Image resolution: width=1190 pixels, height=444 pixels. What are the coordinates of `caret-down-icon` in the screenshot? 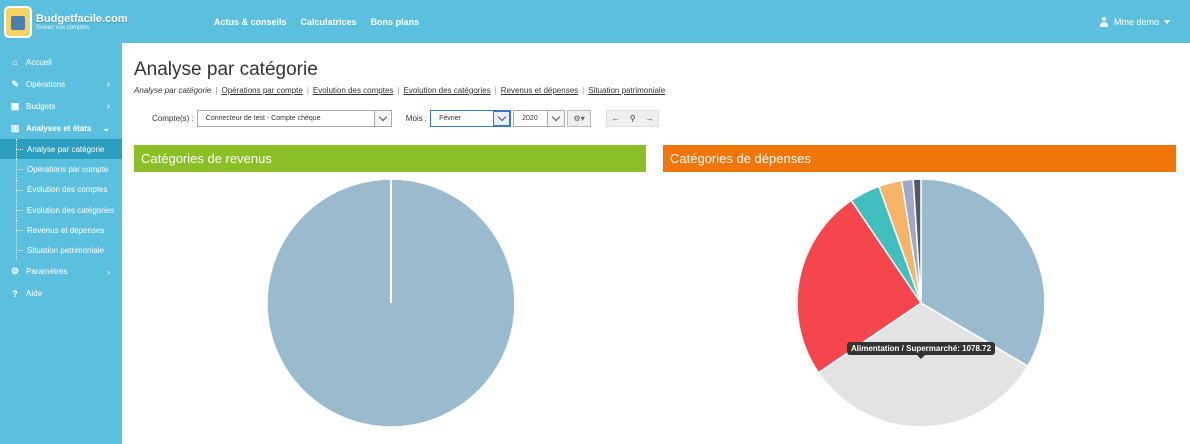 It's located at (1167, 21).